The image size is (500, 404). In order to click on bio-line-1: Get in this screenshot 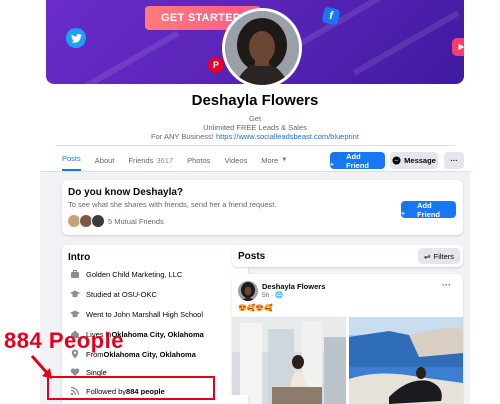, I will do `click(255, 118)`.